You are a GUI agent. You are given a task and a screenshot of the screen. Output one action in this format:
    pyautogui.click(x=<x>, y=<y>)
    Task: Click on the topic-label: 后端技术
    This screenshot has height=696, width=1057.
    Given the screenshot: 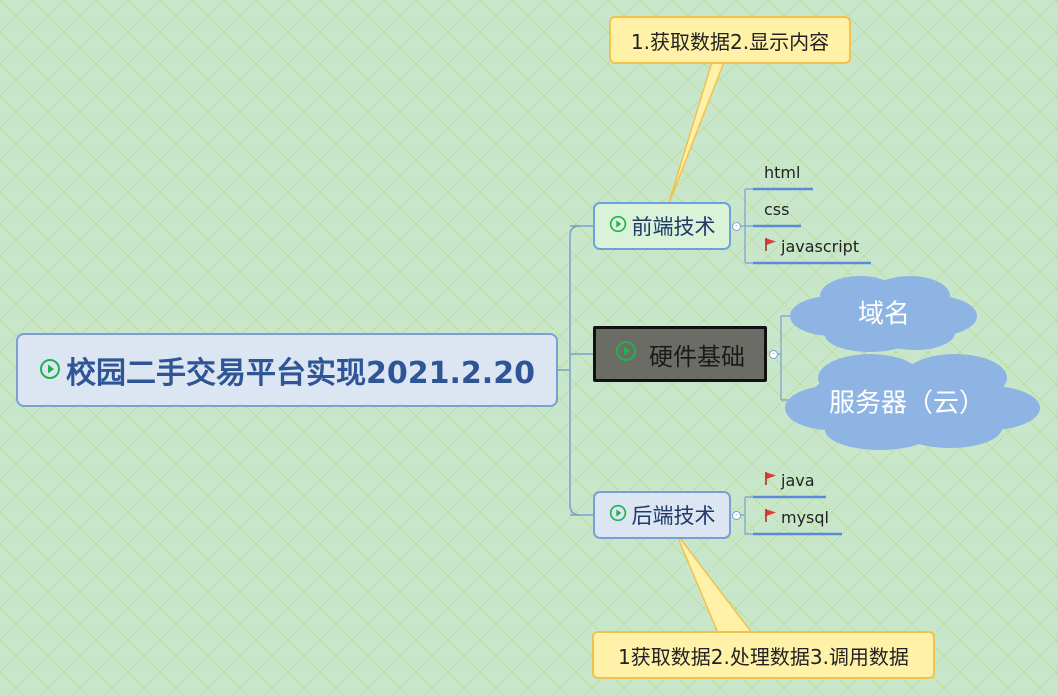 What is the action you would take?
    pyautogui.click(x=673, y=516)
    